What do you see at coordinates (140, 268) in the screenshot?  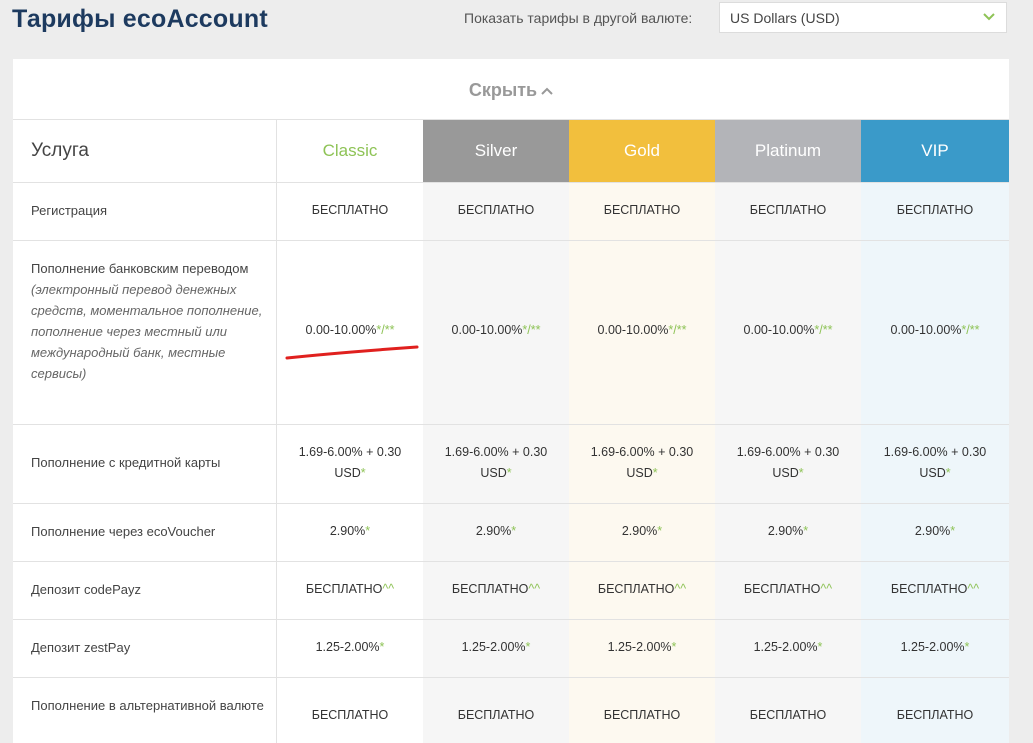 I see `row-label-text: Пополнение банковским переводом` at bounding box center [140, 268].